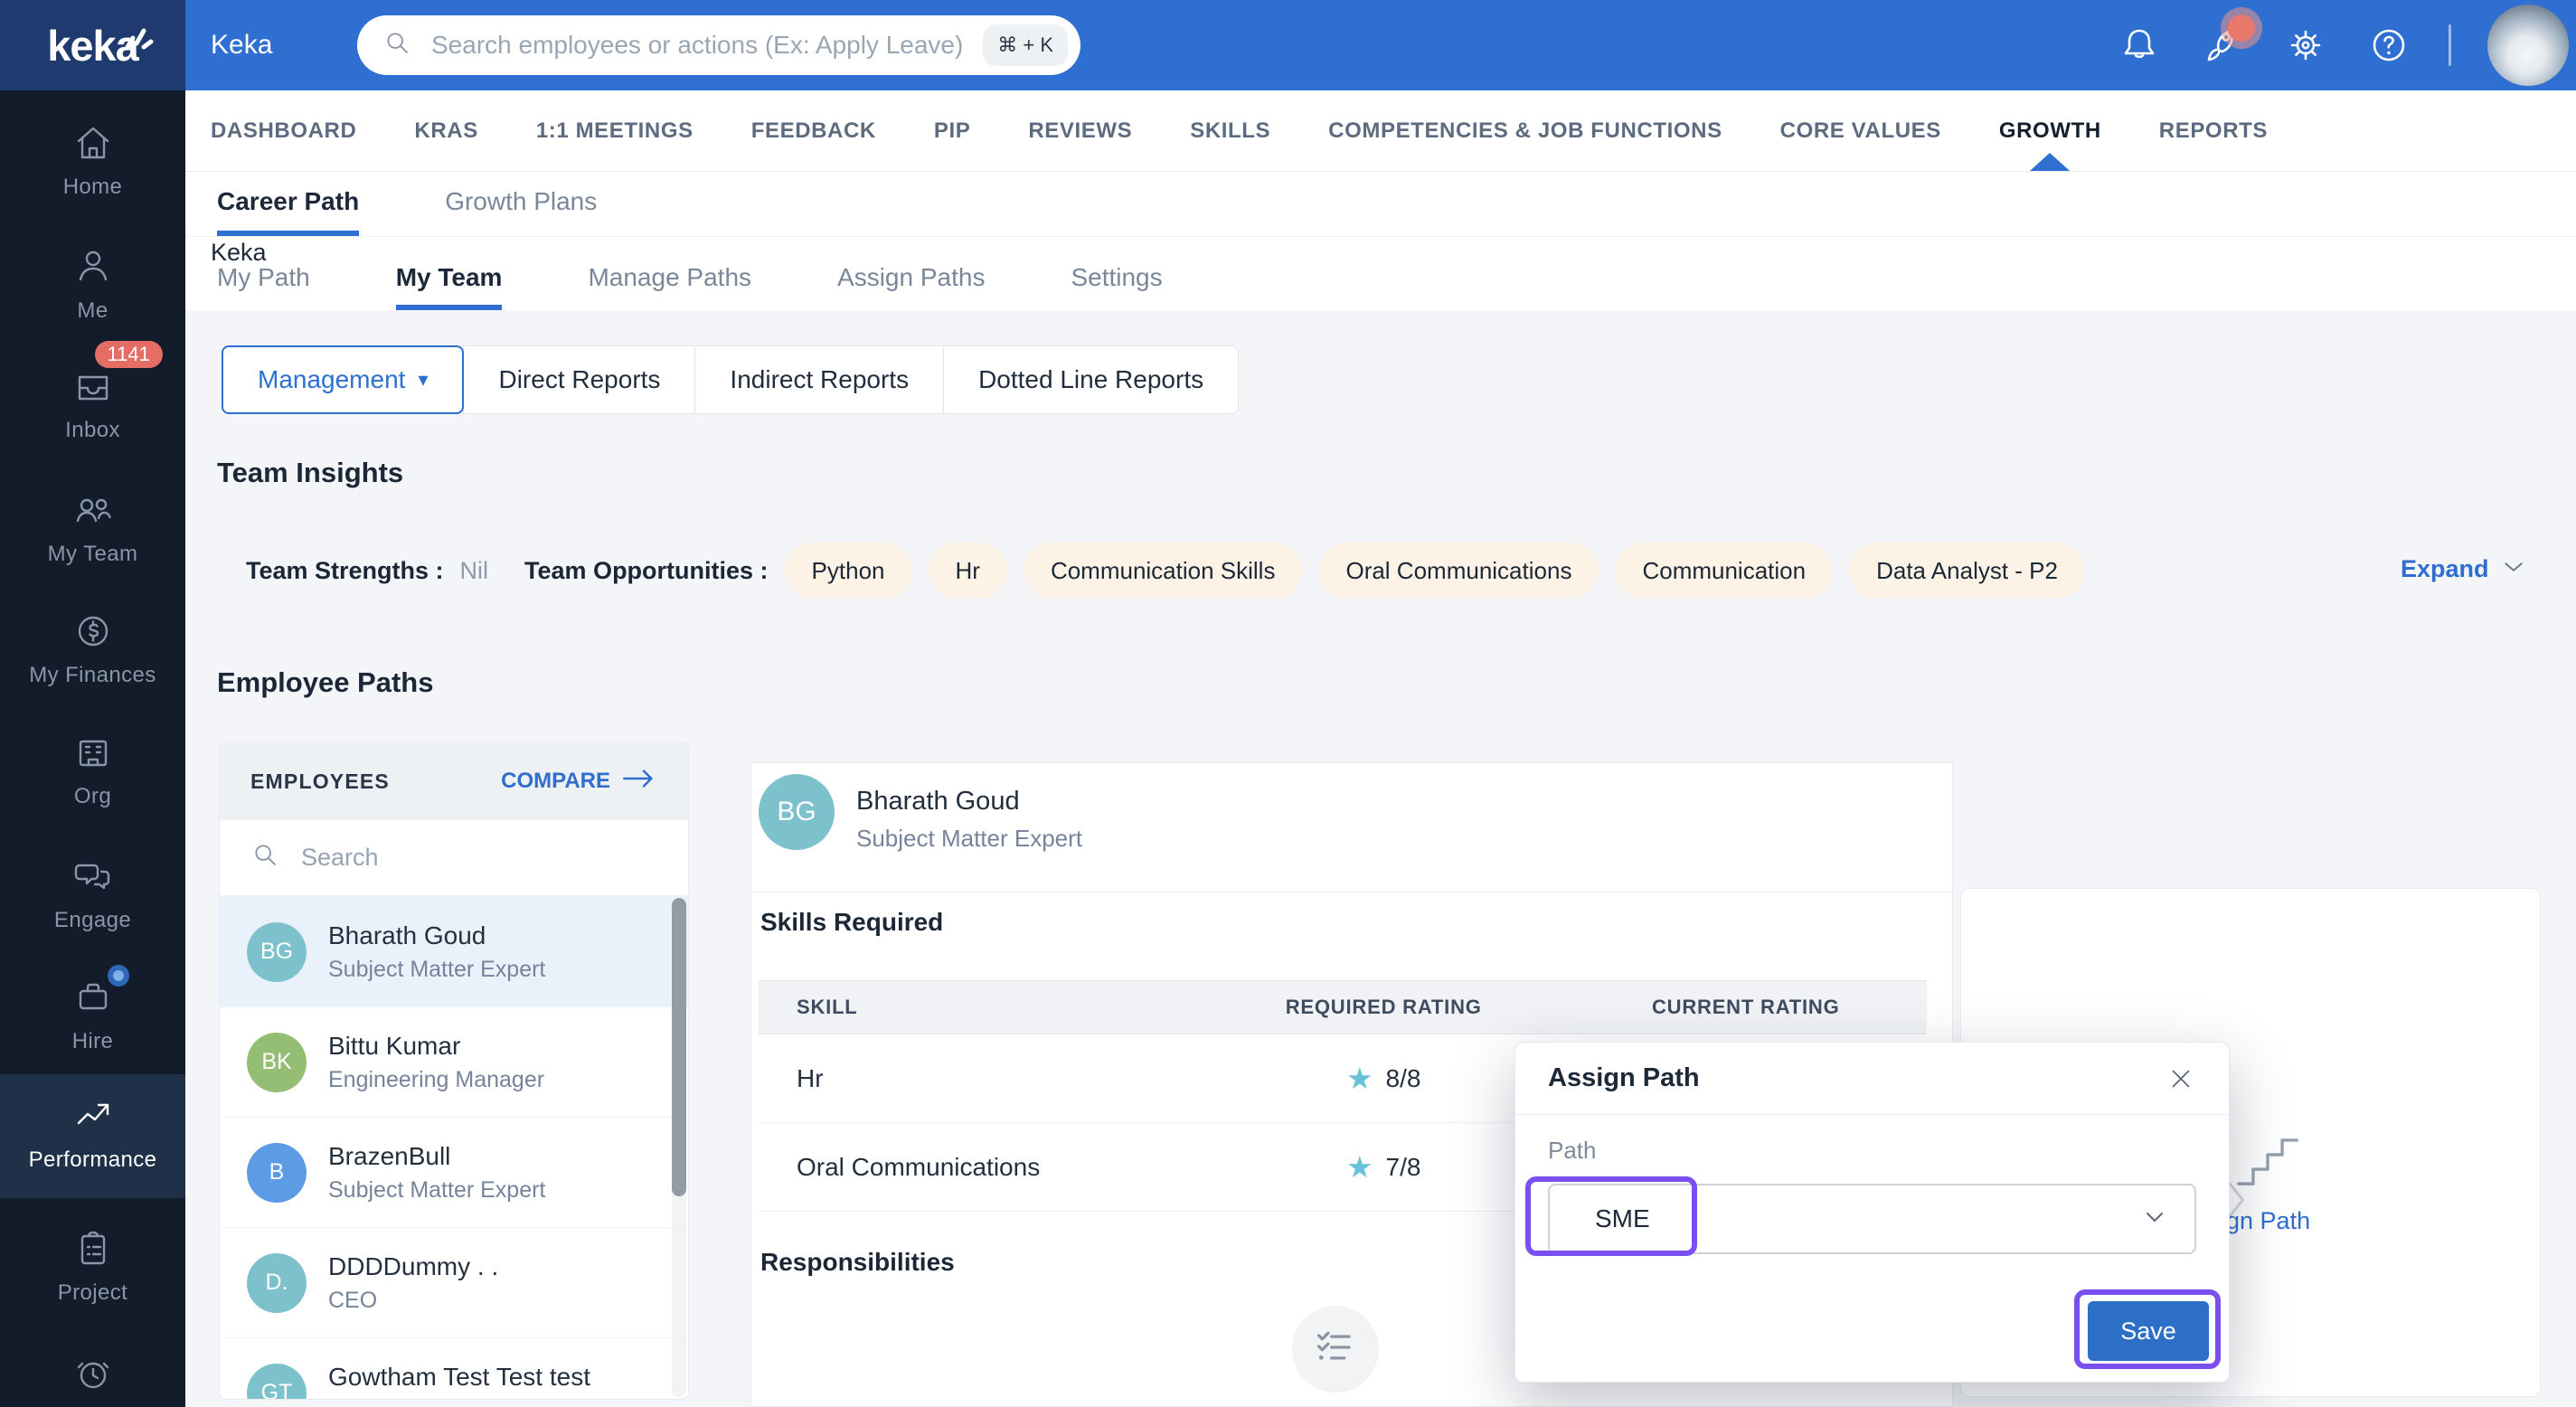 This screenshot has width=2576, height=1407. I want to click on employee-role: Engineering Manager, so click(436, 1079).